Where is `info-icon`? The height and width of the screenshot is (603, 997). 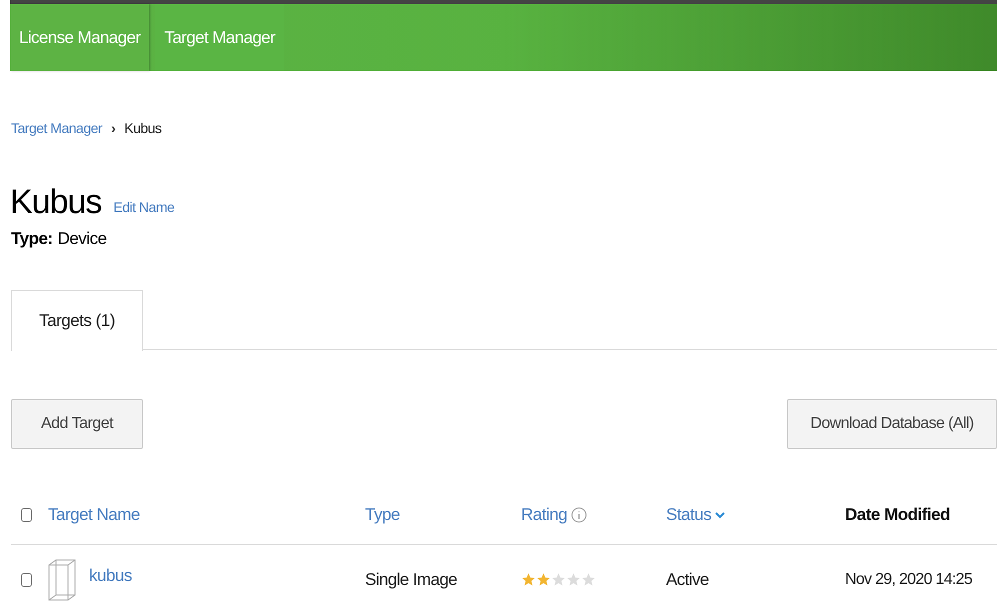 info-icon is located at coordinates (579, 515).